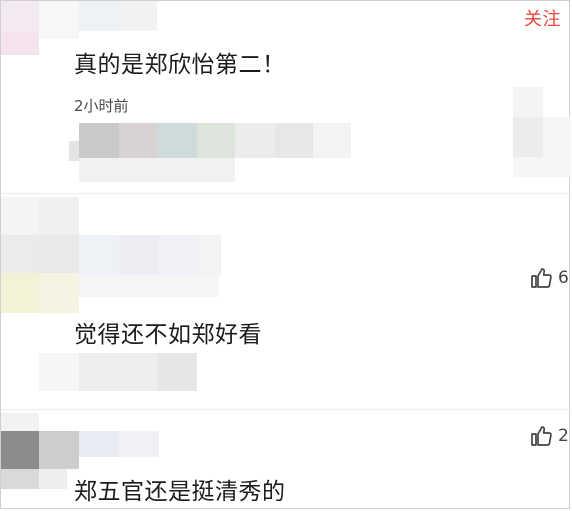 The width and height of the screenshot is (572, 511). What do you see at coordinates (180, 492) in the screenshot?
I see `comment-text: 郑五官还是挺清秀的` at bounding box center [180, 492].